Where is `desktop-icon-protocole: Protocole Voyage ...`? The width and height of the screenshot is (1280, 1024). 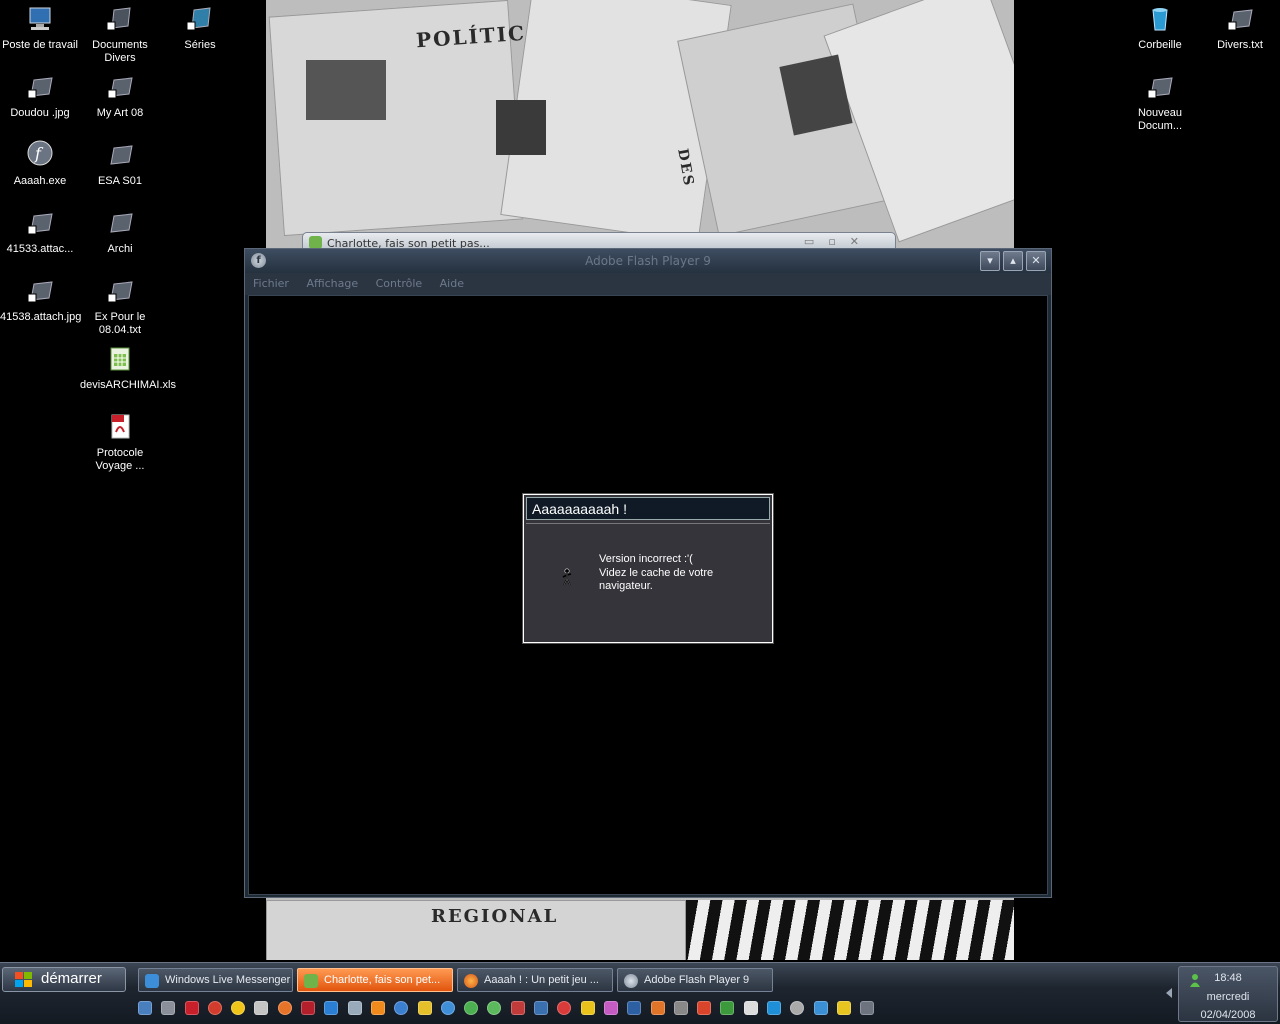 desktop-icon-protocole: Protocole Voyage ... is located at coordinates (120, 442).